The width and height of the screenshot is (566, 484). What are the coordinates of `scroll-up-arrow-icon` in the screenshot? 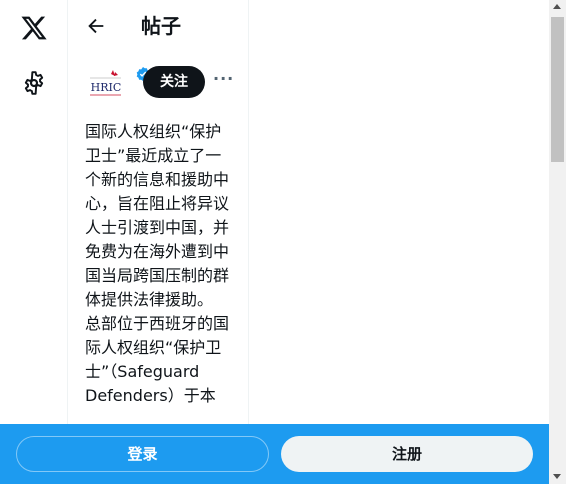 It's located at (557, 6).